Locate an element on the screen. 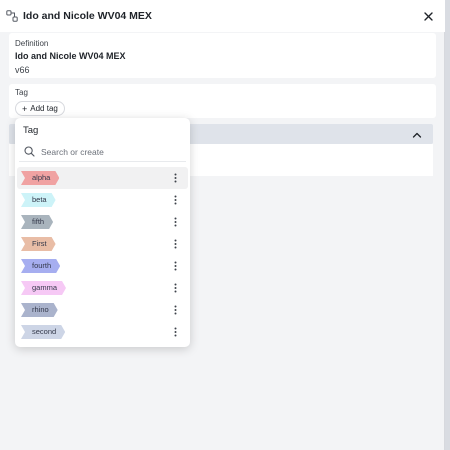 This screenshot has width=450, height=450. tag-option: rhino is located at coordinates (102, 310).